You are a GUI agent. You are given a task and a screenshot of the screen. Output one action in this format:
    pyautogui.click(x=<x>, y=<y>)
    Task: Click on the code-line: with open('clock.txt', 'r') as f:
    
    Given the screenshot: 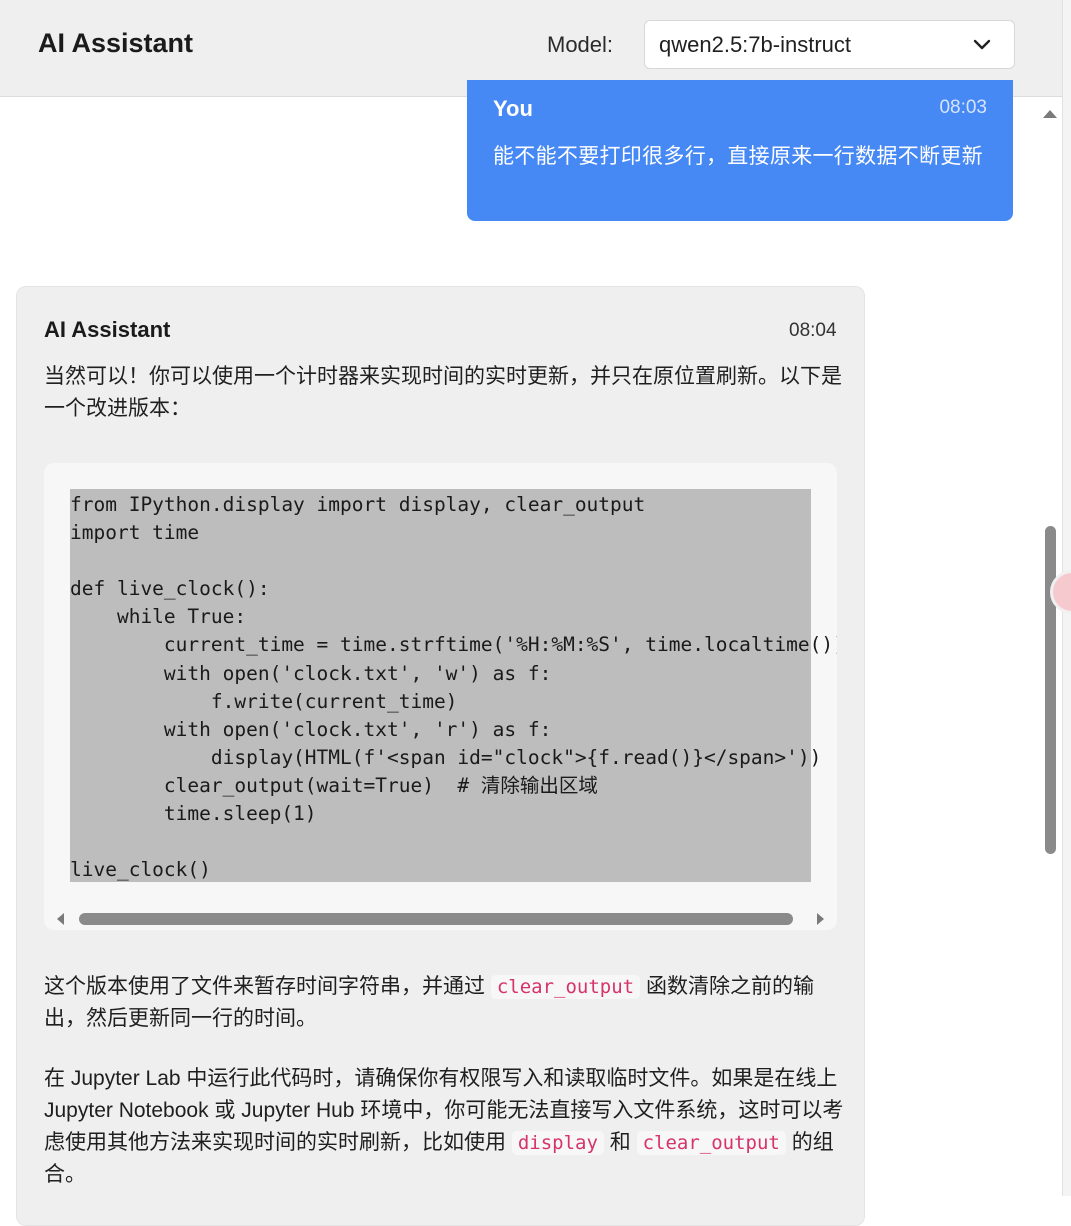 What is the action you would take?
    pyautogui.click(x=311, y=729)
    